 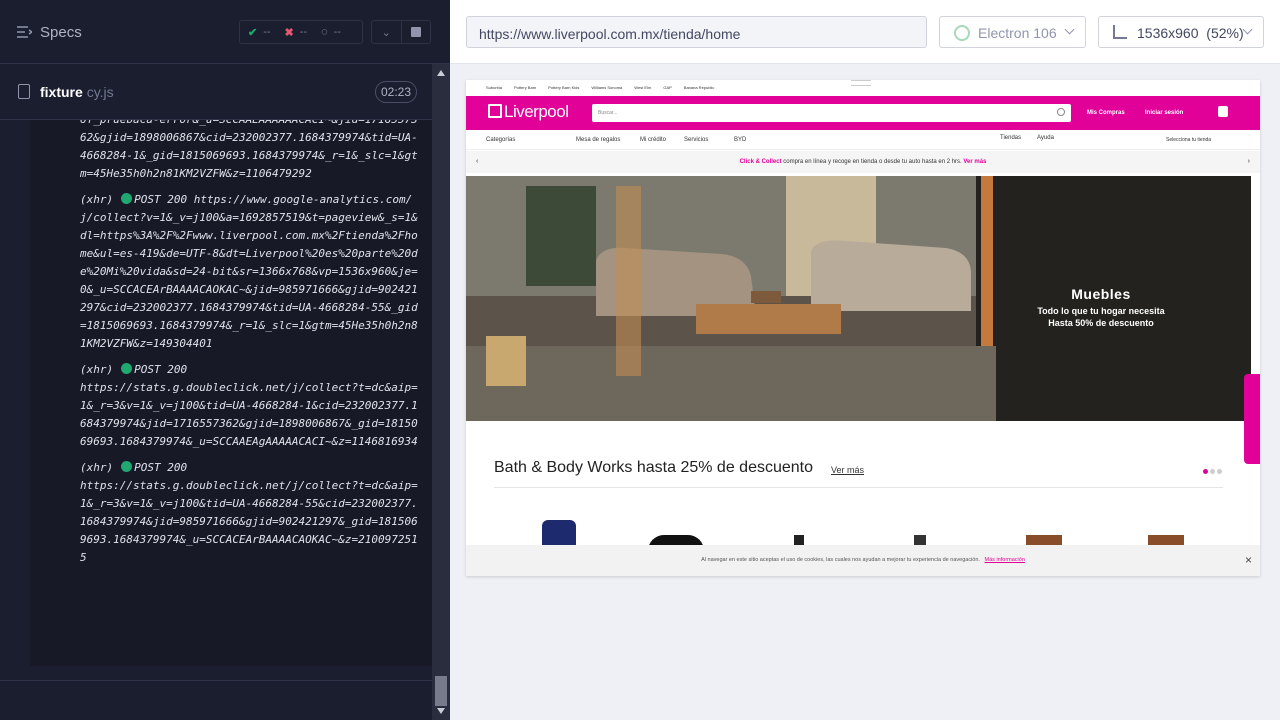 What do you see at coordinates (974, 162) in the screenshot?
I see `promo-link: Ver más` at bounding box center [974, 162].